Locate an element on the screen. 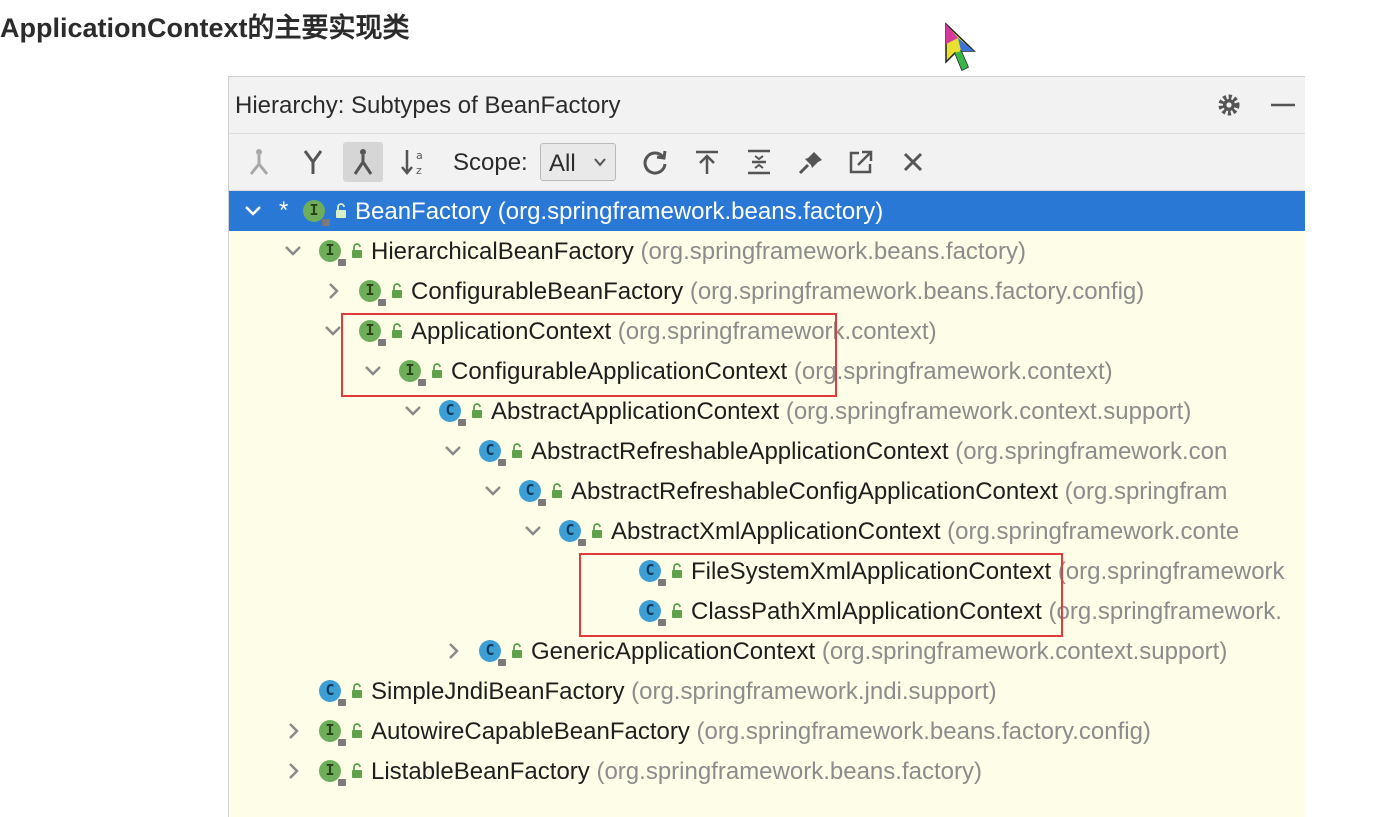 This screenshot has width=1381, height=817. export-icon is located at coordinates (707, 162).